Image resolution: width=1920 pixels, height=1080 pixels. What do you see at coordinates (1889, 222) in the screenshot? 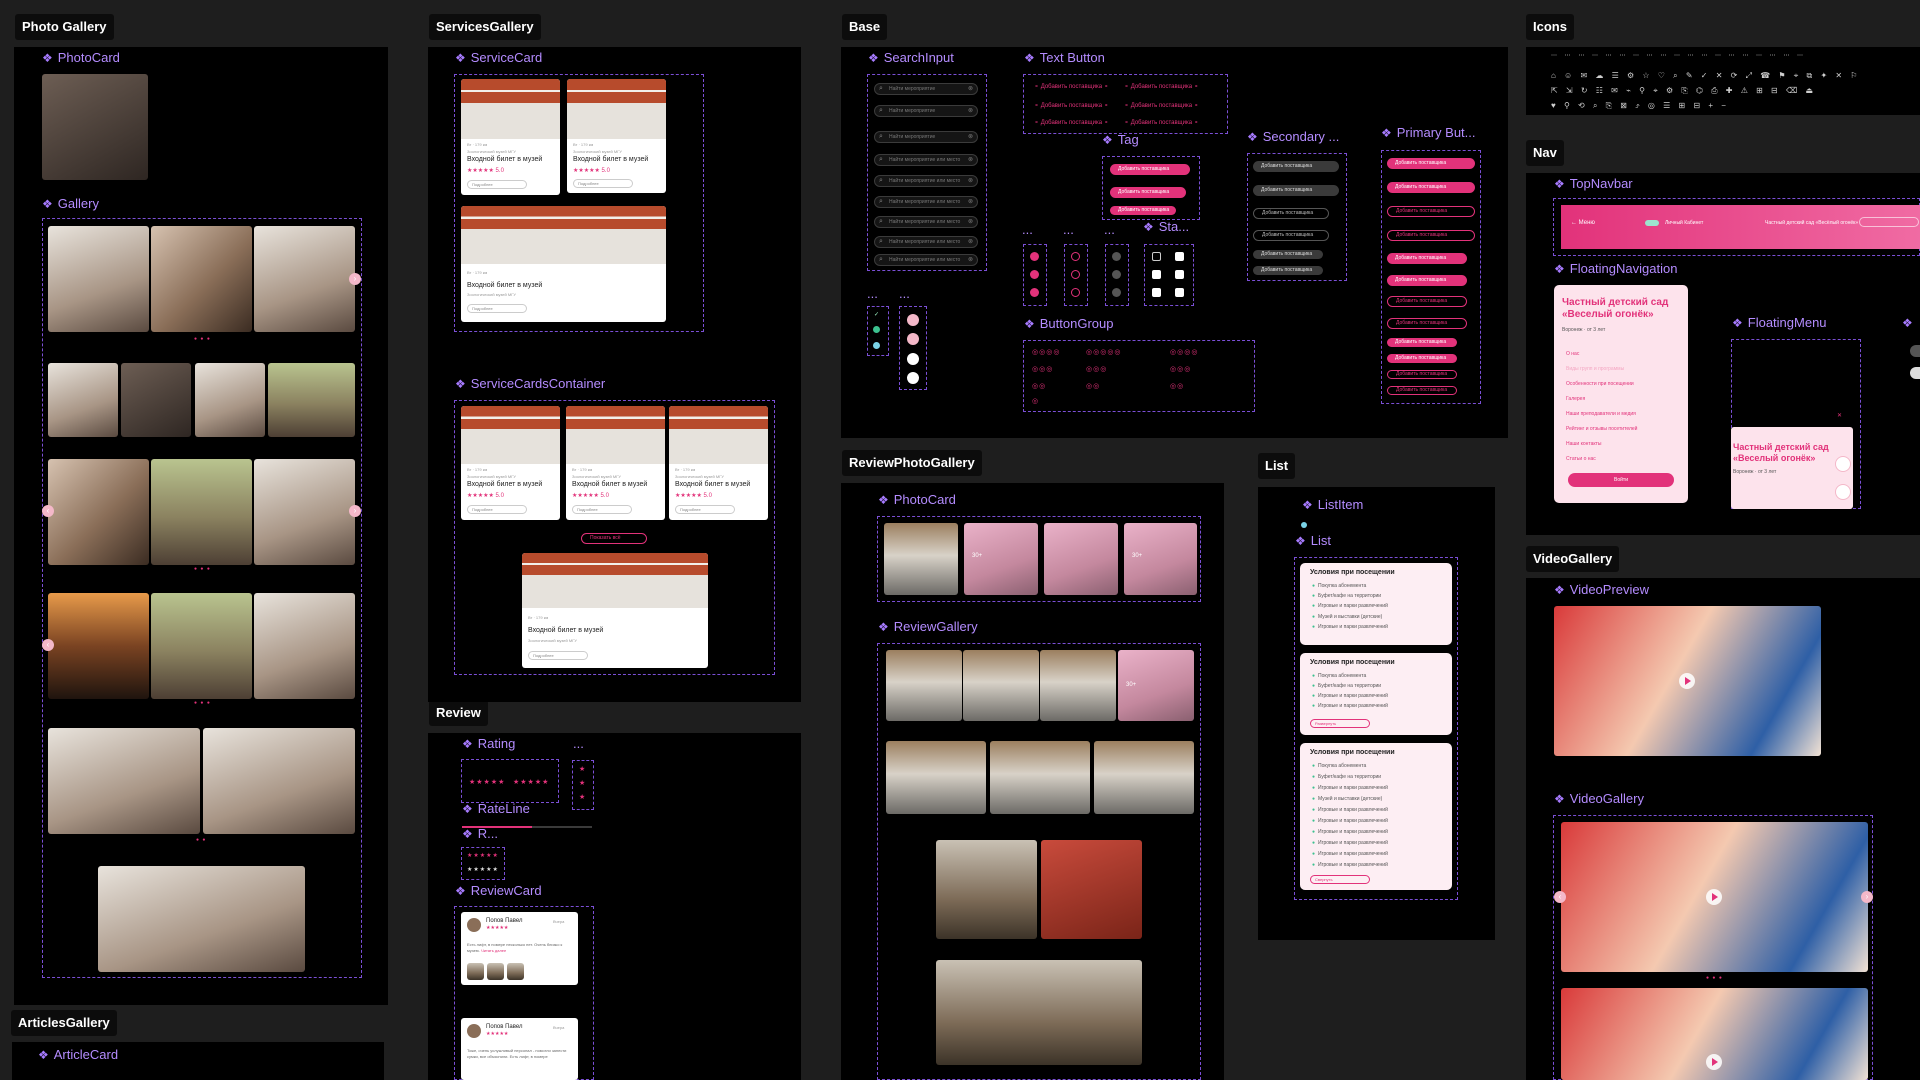
I see `navbar-search` at bounding box center [1889, 222].